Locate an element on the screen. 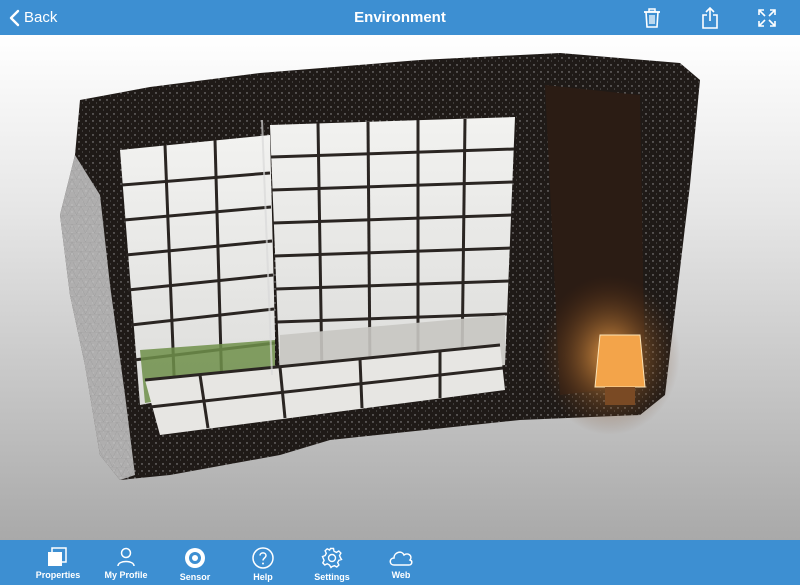 The height and width of the screenshot is (585, 800). delete-button is located at coordinates (652, 17).